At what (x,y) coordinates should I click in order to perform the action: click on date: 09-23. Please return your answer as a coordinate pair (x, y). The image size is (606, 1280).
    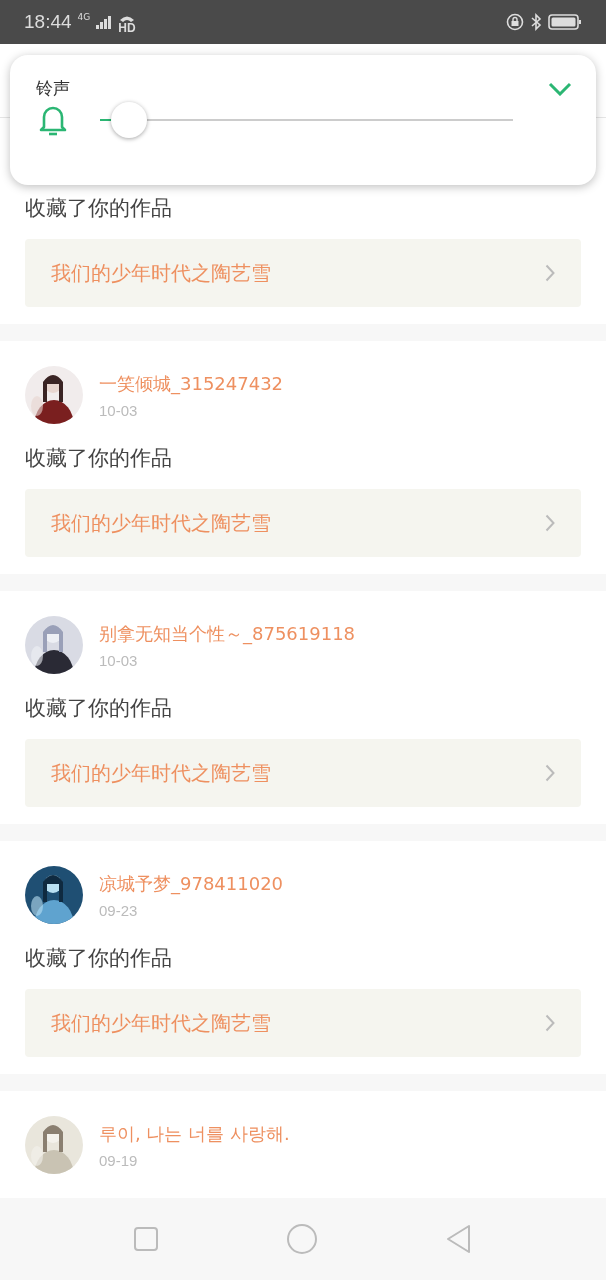
    Looking at the image, I should click on (119, 910).